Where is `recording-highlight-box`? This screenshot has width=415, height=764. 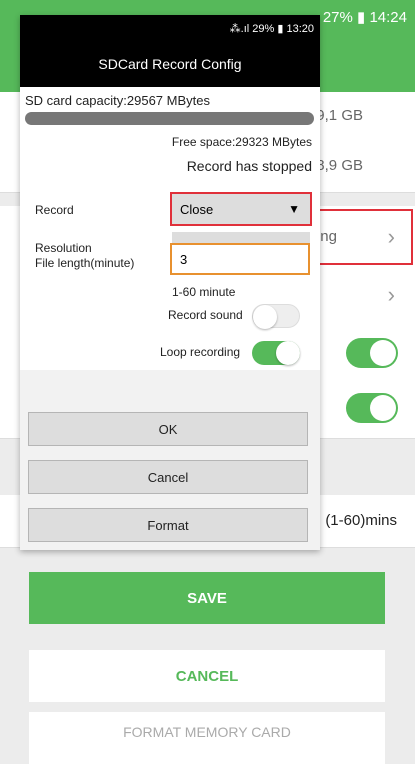 recording-highlight-box is located at coordinates (359, 237).